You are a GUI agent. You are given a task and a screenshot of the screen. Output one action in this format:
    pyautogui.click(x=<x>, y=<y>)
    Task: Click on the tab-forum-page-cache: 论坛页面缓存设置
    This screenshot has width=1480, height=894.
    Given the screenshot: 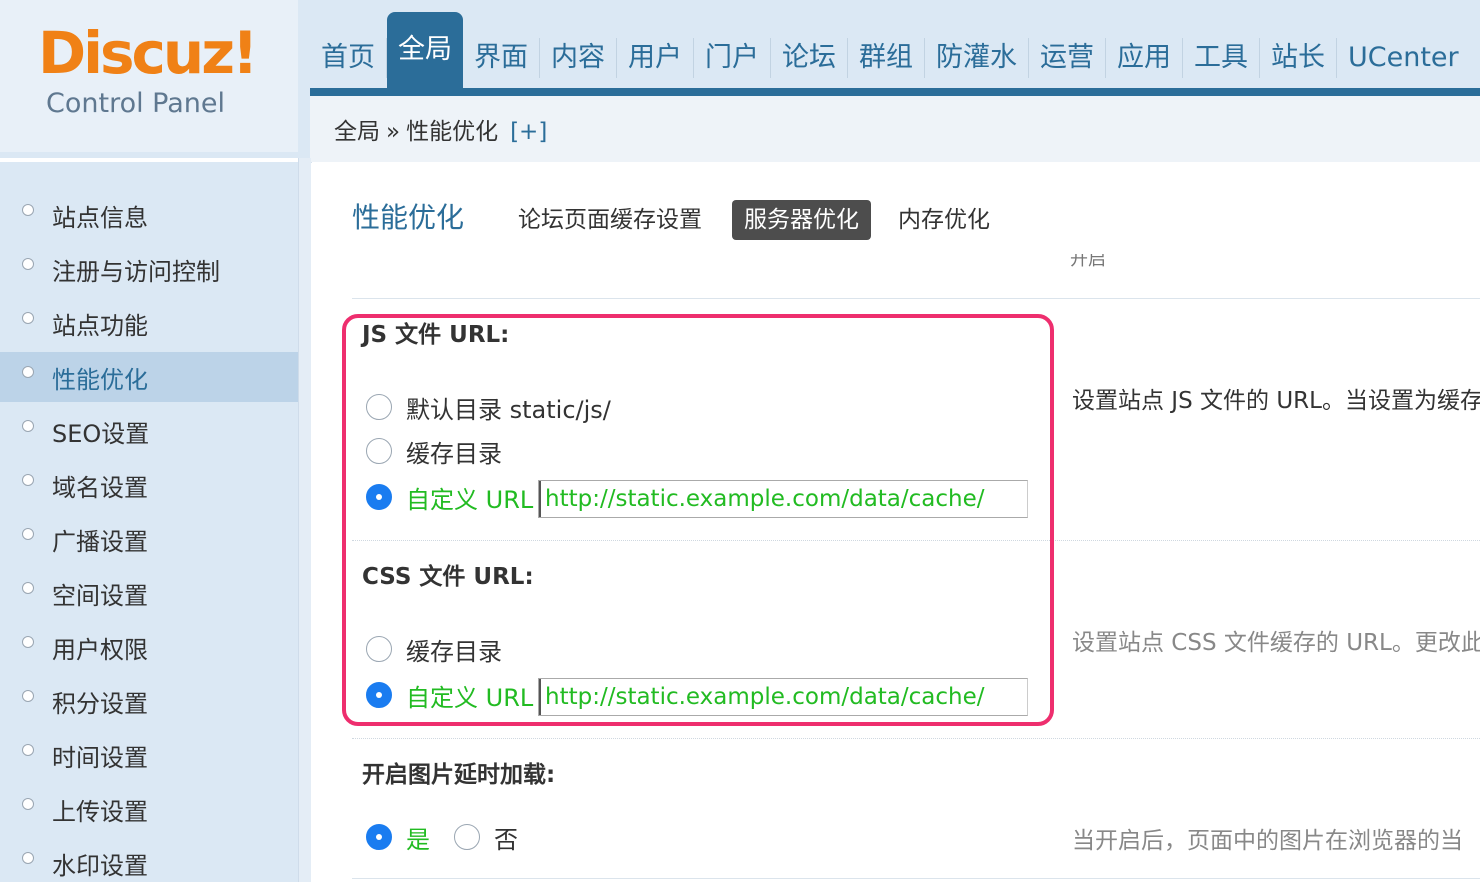 What is the action you would take?
    pyautogui.click(x=610, y=220)
    